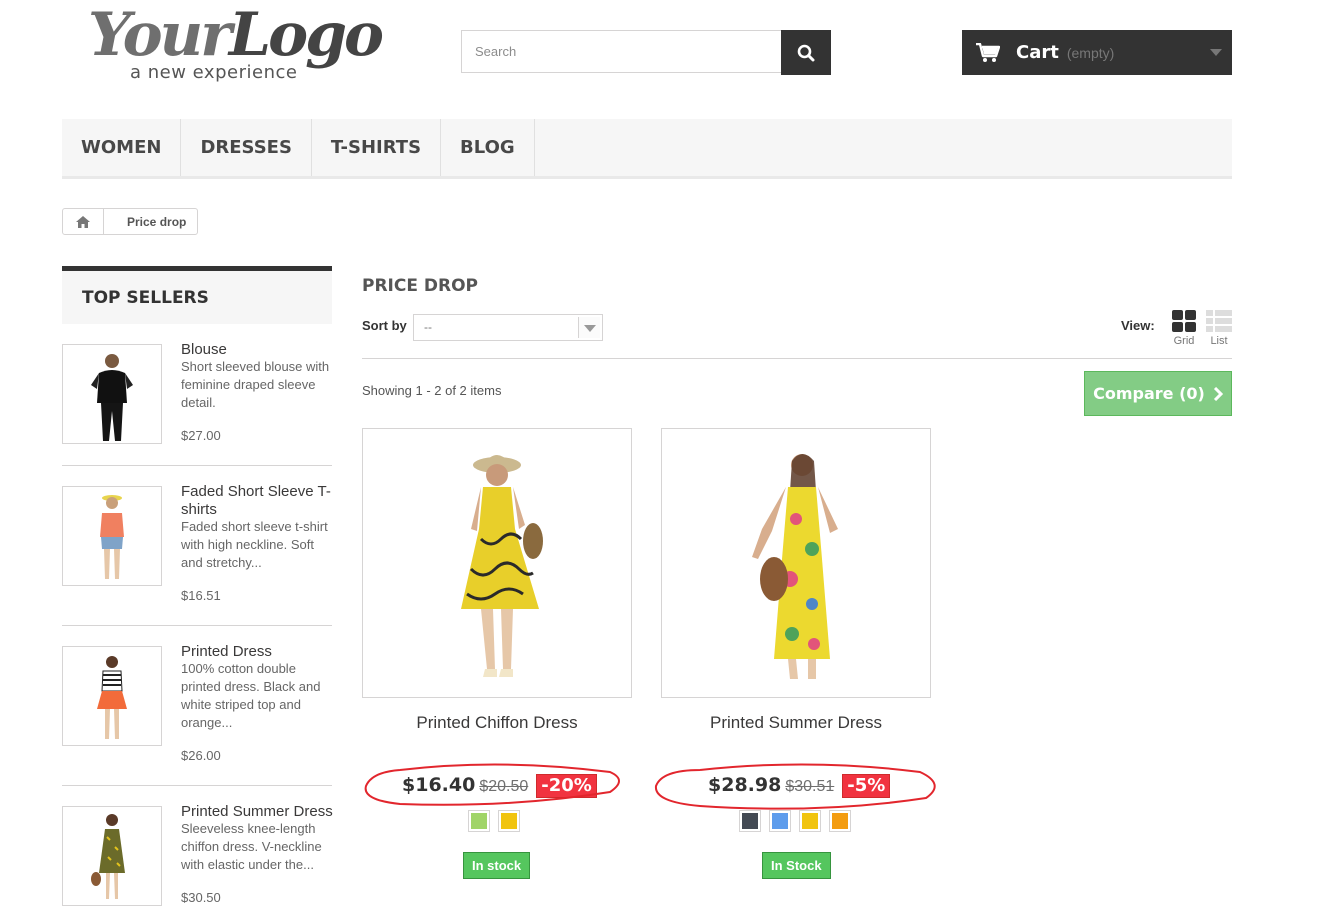 The height and width of the screenshot is (915, 1332). I want to click on home-icon, so click(83, 221).